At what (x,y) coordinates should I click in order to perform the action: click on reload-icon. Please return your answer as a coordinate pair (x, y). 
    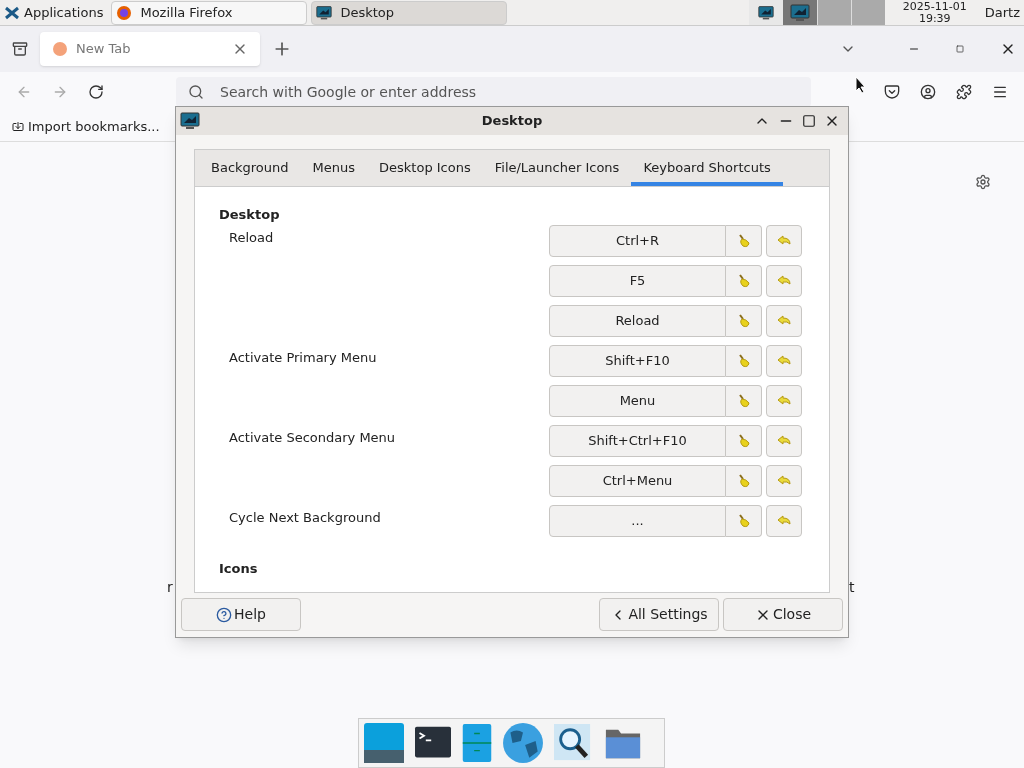
    Looking at the image, I should click on (96, 92).